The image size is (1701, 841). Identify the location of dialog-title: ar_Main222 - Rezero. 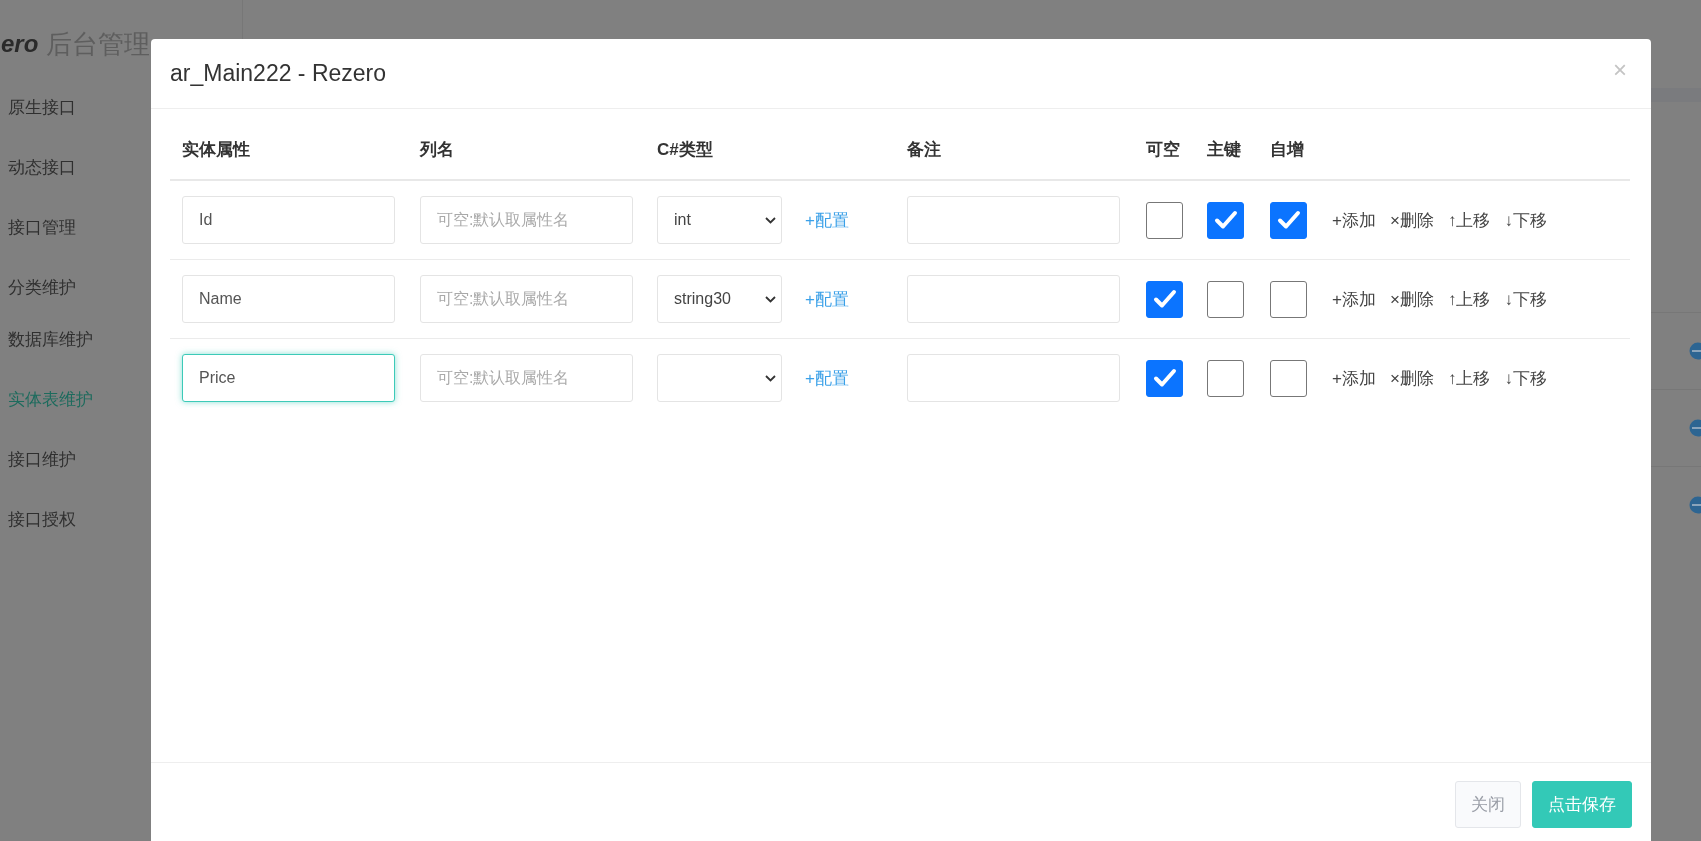
(278, 73).